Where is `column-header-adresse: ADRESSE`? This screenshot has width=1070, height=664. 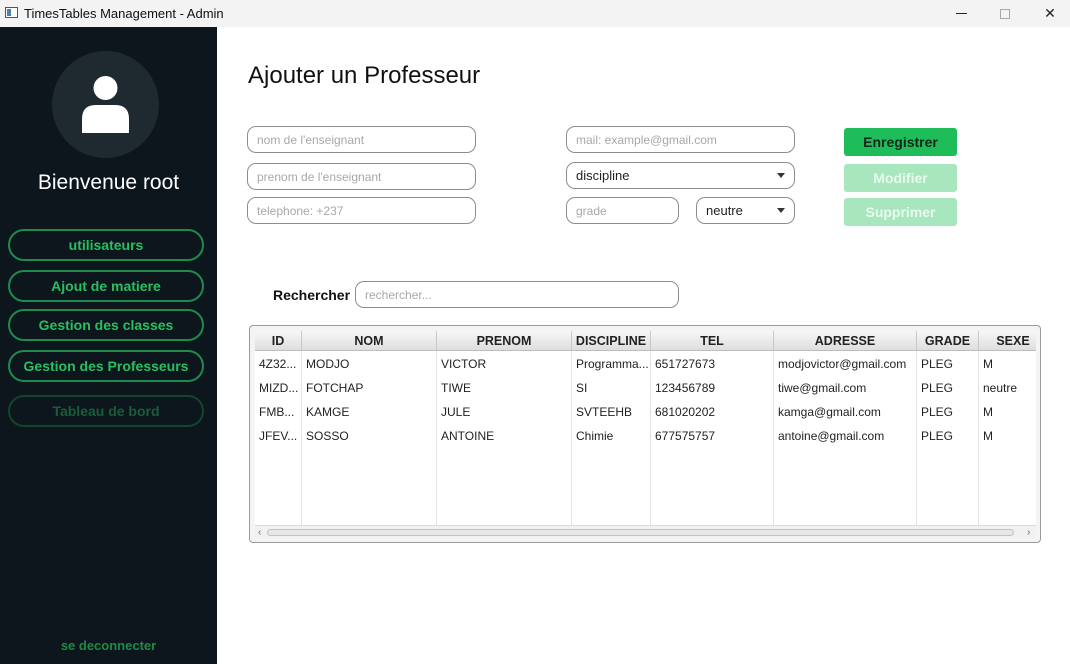
column-header-adresse: ADRESSE is located at coordinates (845, 341).